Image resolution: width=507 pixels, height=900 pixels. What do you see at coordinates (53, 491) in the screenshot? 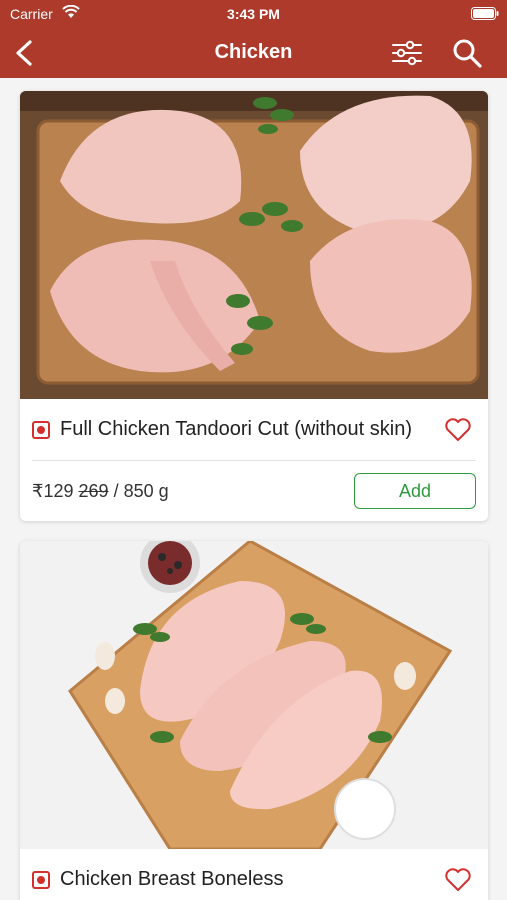
I see `price: ₹129` at bounding box center [53, 491].